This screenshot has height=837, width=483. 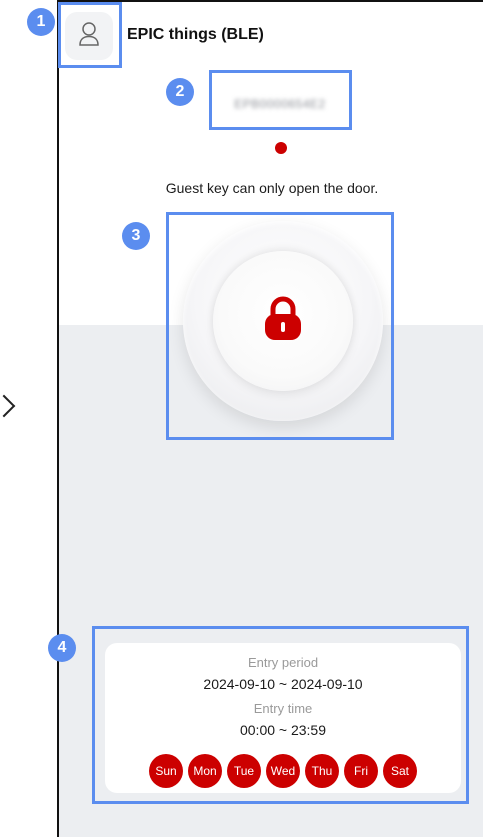 What do you see at coordinates (271, 36) in the screenshot?
I see `header: EPIC things (BLE)` at bounding box center [271, 36].